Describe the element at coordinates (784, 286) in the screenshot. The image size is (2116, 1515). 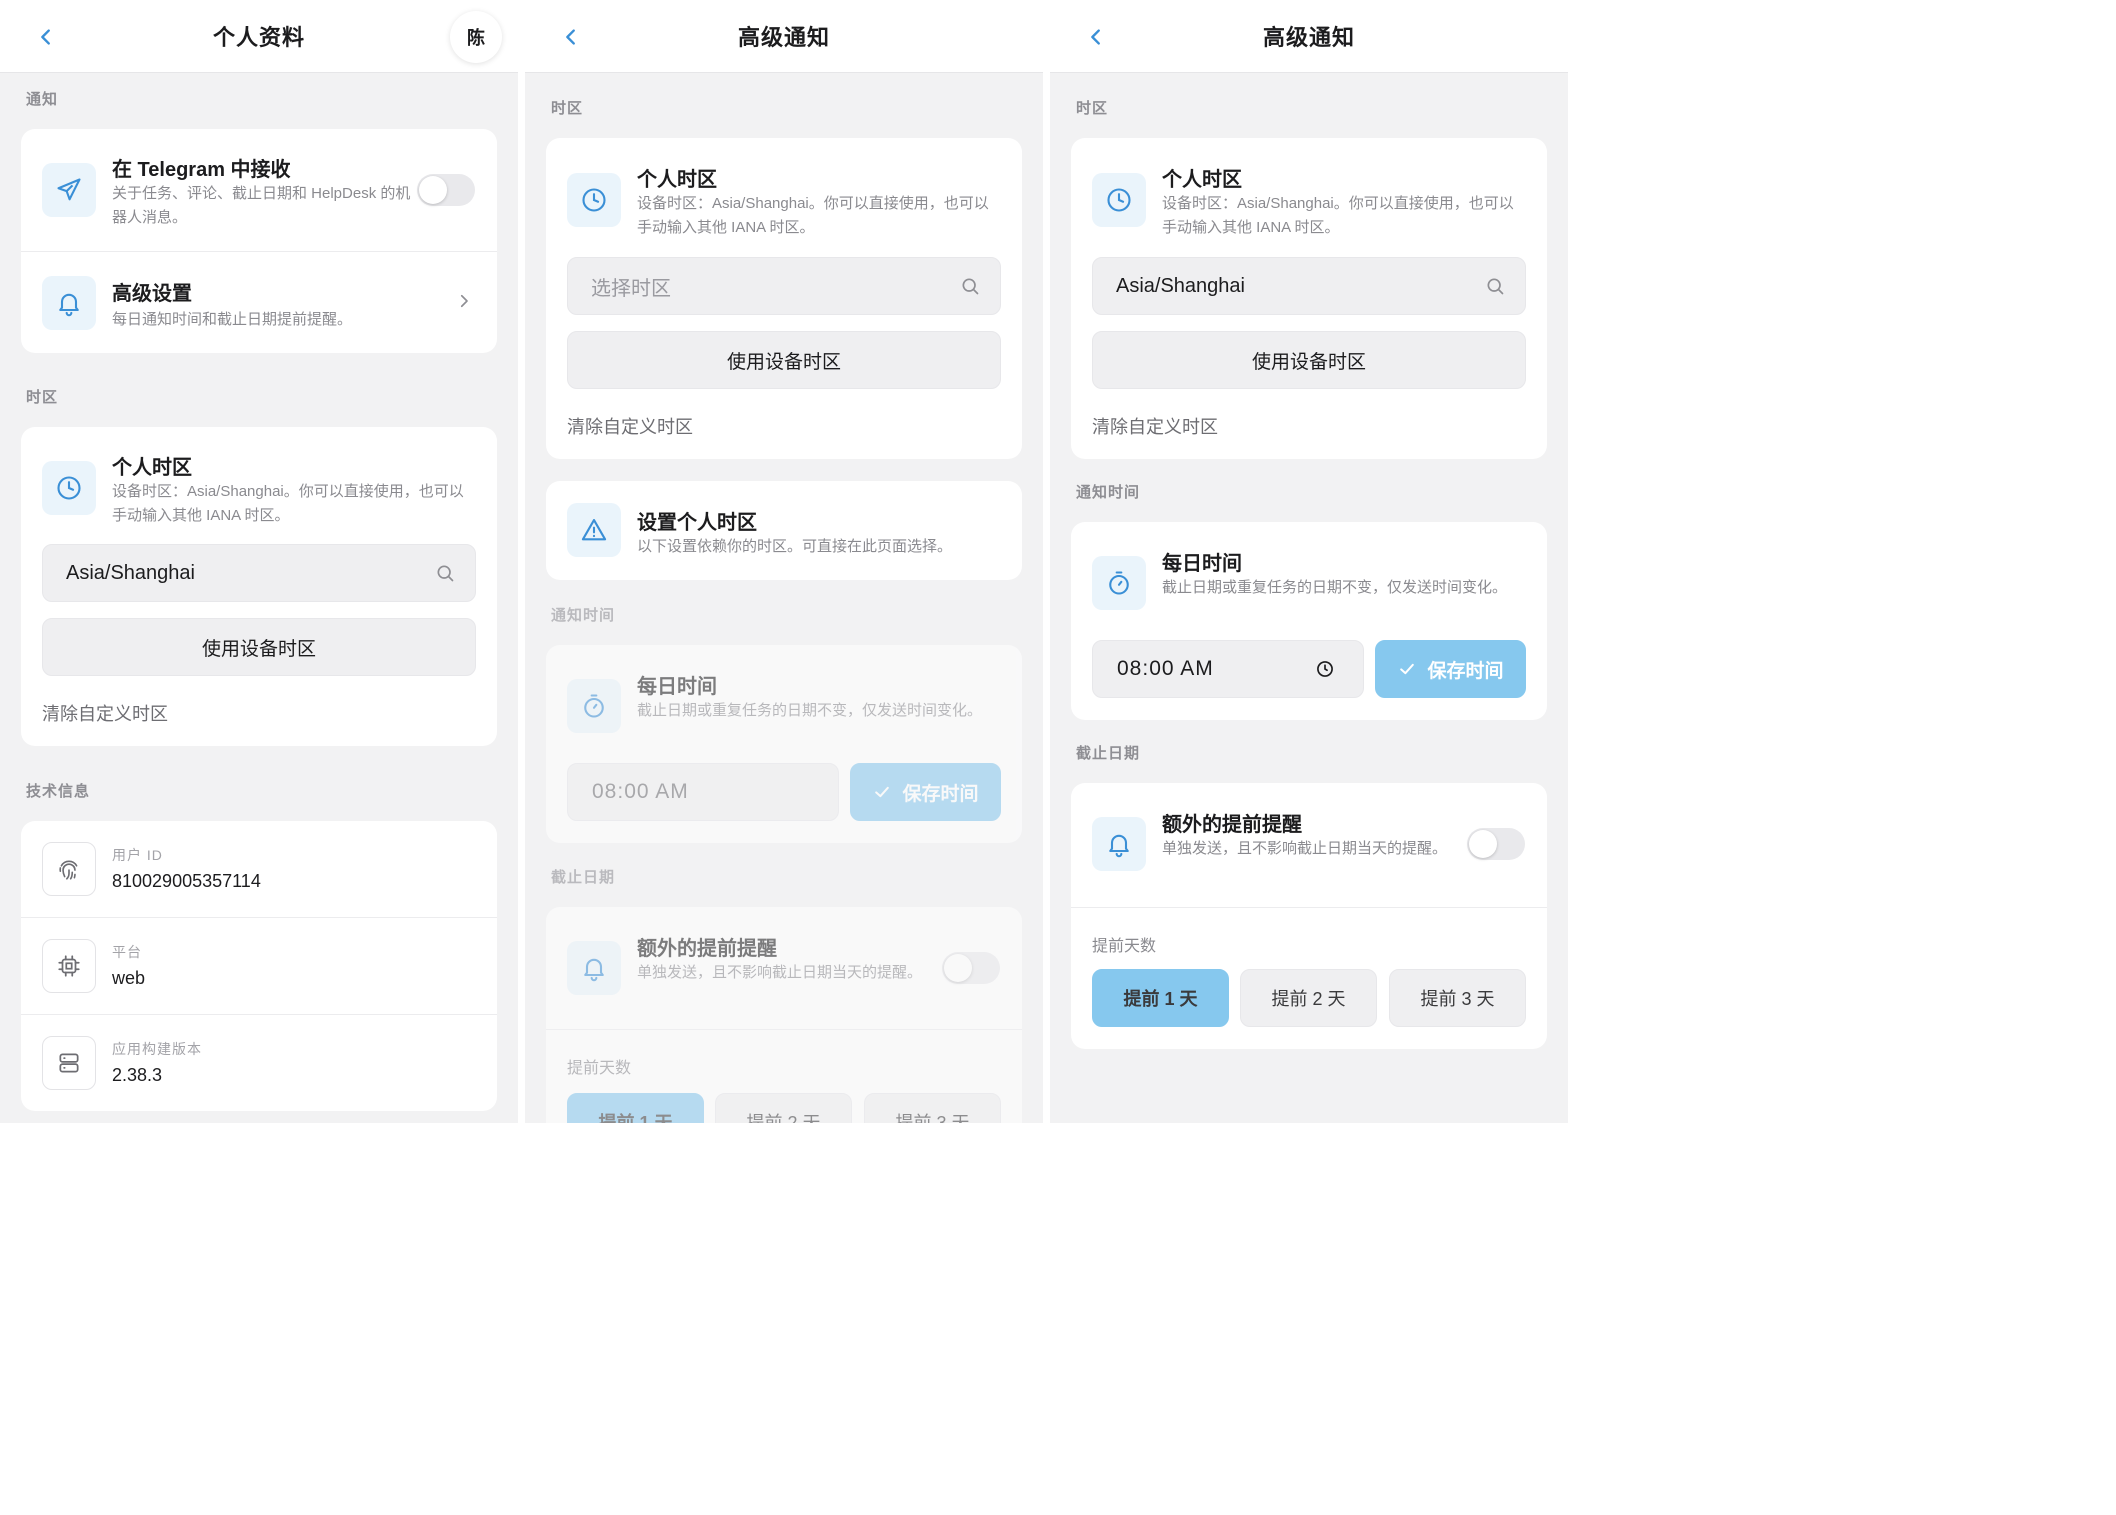
I see `timezone-input: 选择时区` at that location.